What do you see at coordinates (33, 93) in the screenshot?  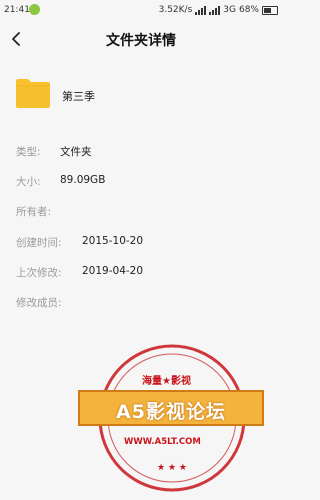 I see `folder-icon` at bounding box center [33, 93].